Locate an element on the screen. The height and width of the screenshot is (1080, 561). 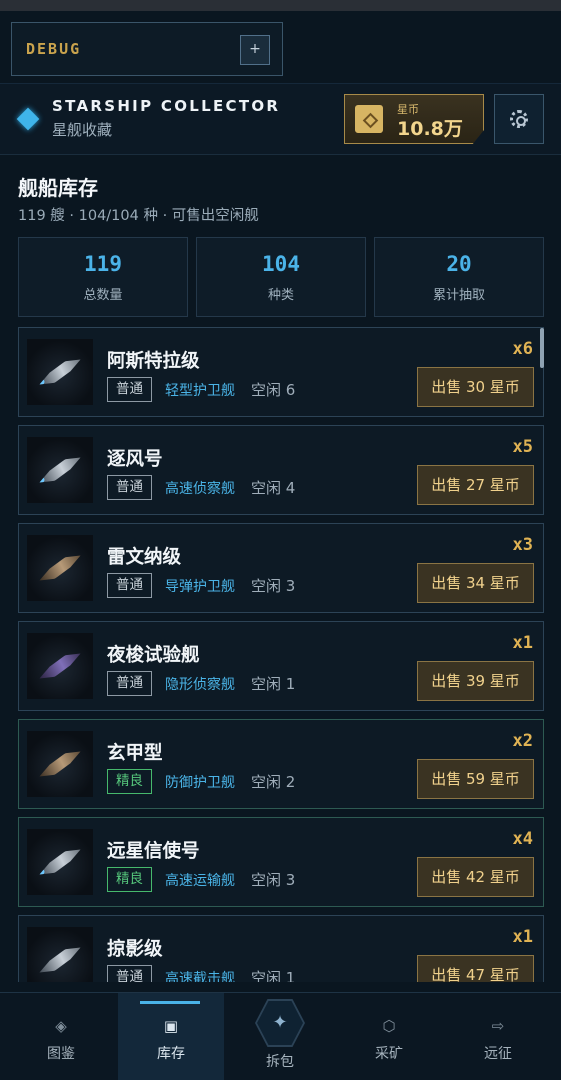
ship-name: 逐风号 is located at coordinates (135, 459).